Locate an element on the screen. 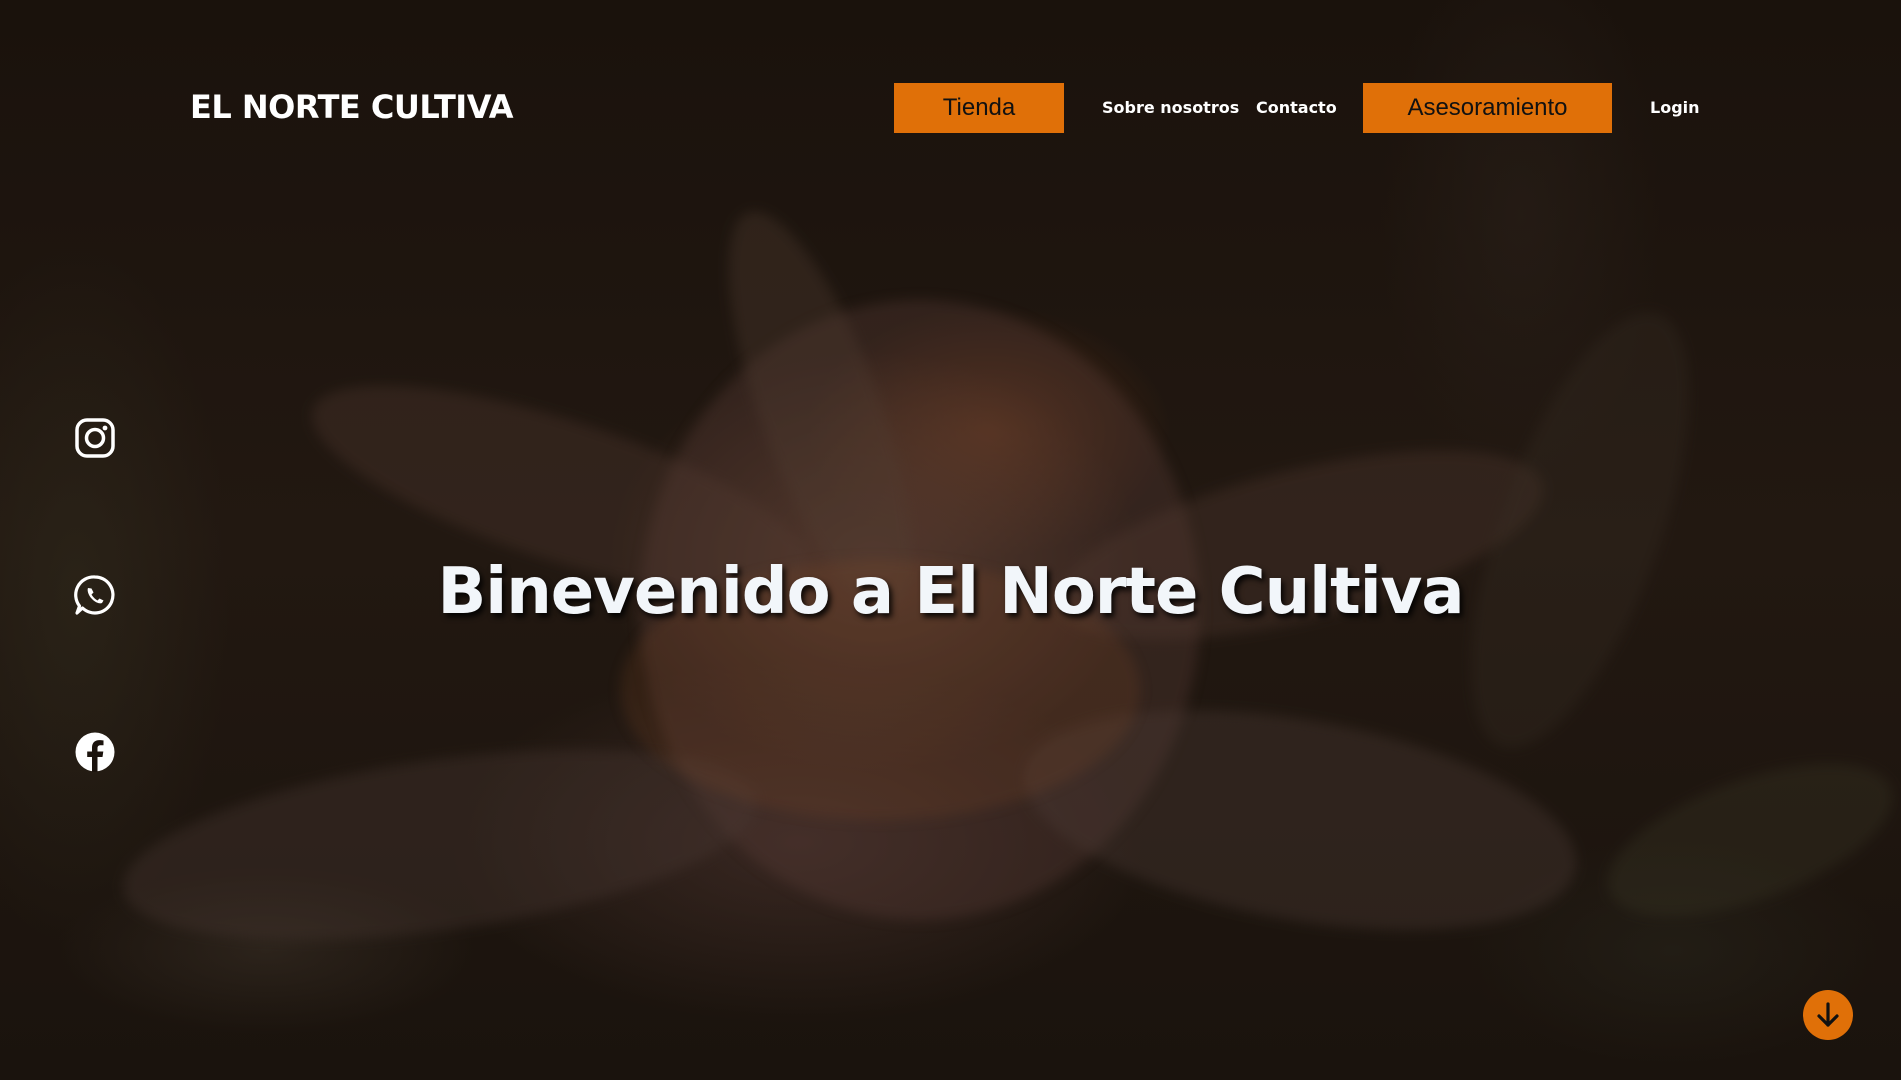 This screenshot has height=1080, width=1901. nav-tienda-label: Tienda is located at coordinates (979, 107).